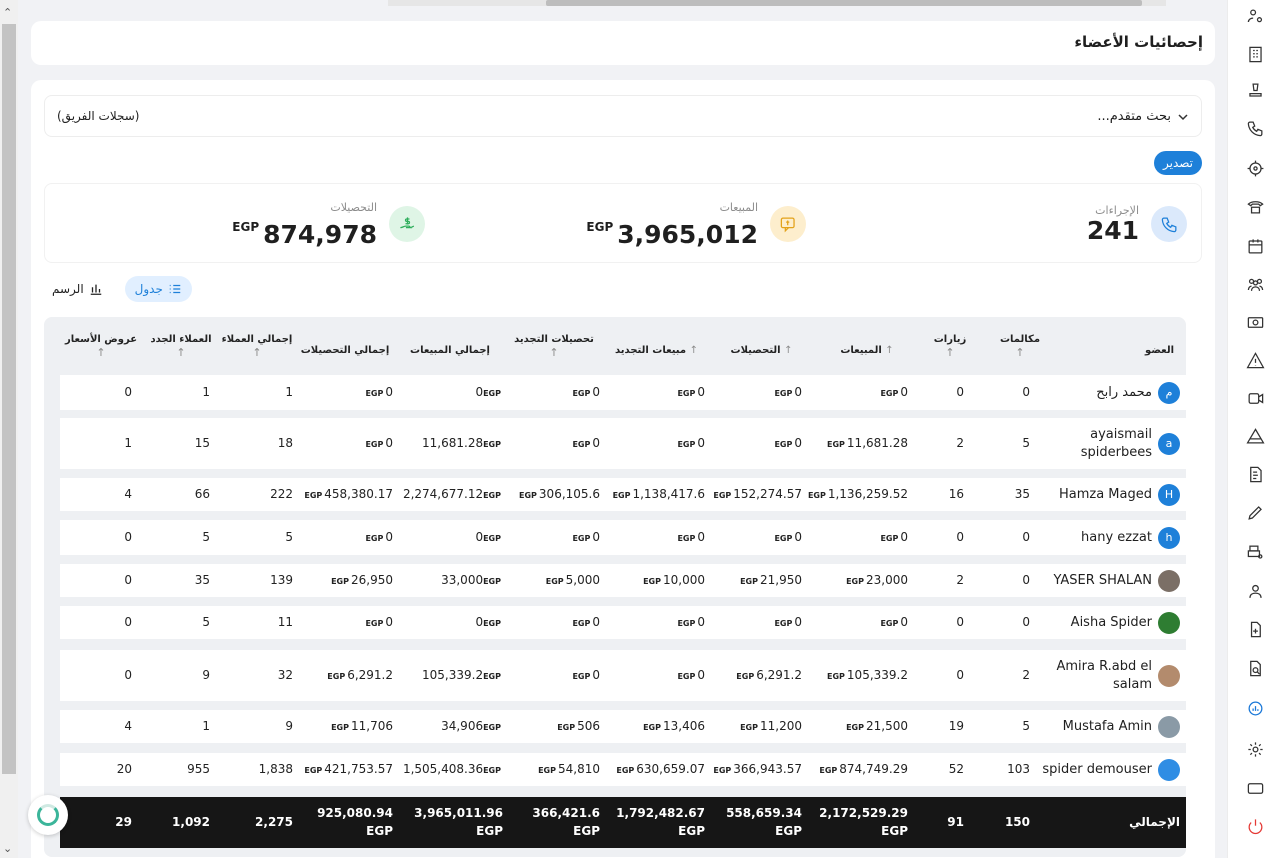 This screenshot has width=1279, height=858. I want to click on sort-arrow-icon: ↑, so click(1020, 352).